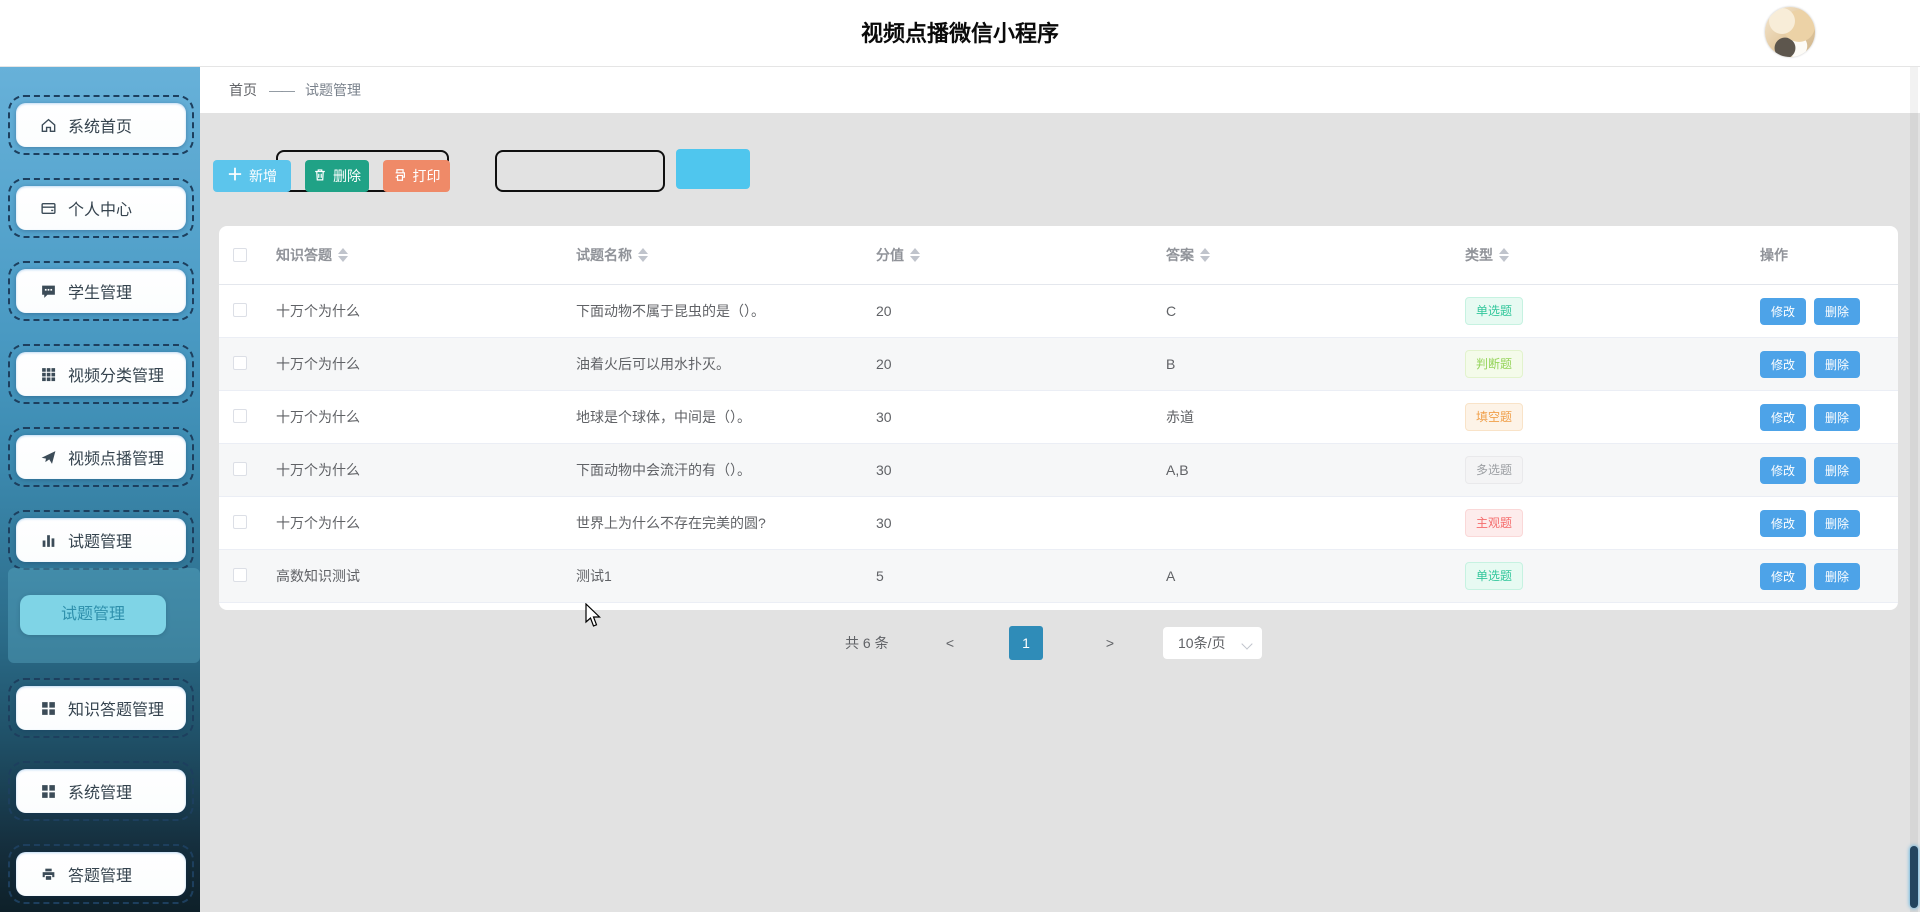 The image size is (1920, 912). Describe the element at coordinates (101, 457) in the screenshot. I see `sidebar-item-5: 视频点播管理` at that location.